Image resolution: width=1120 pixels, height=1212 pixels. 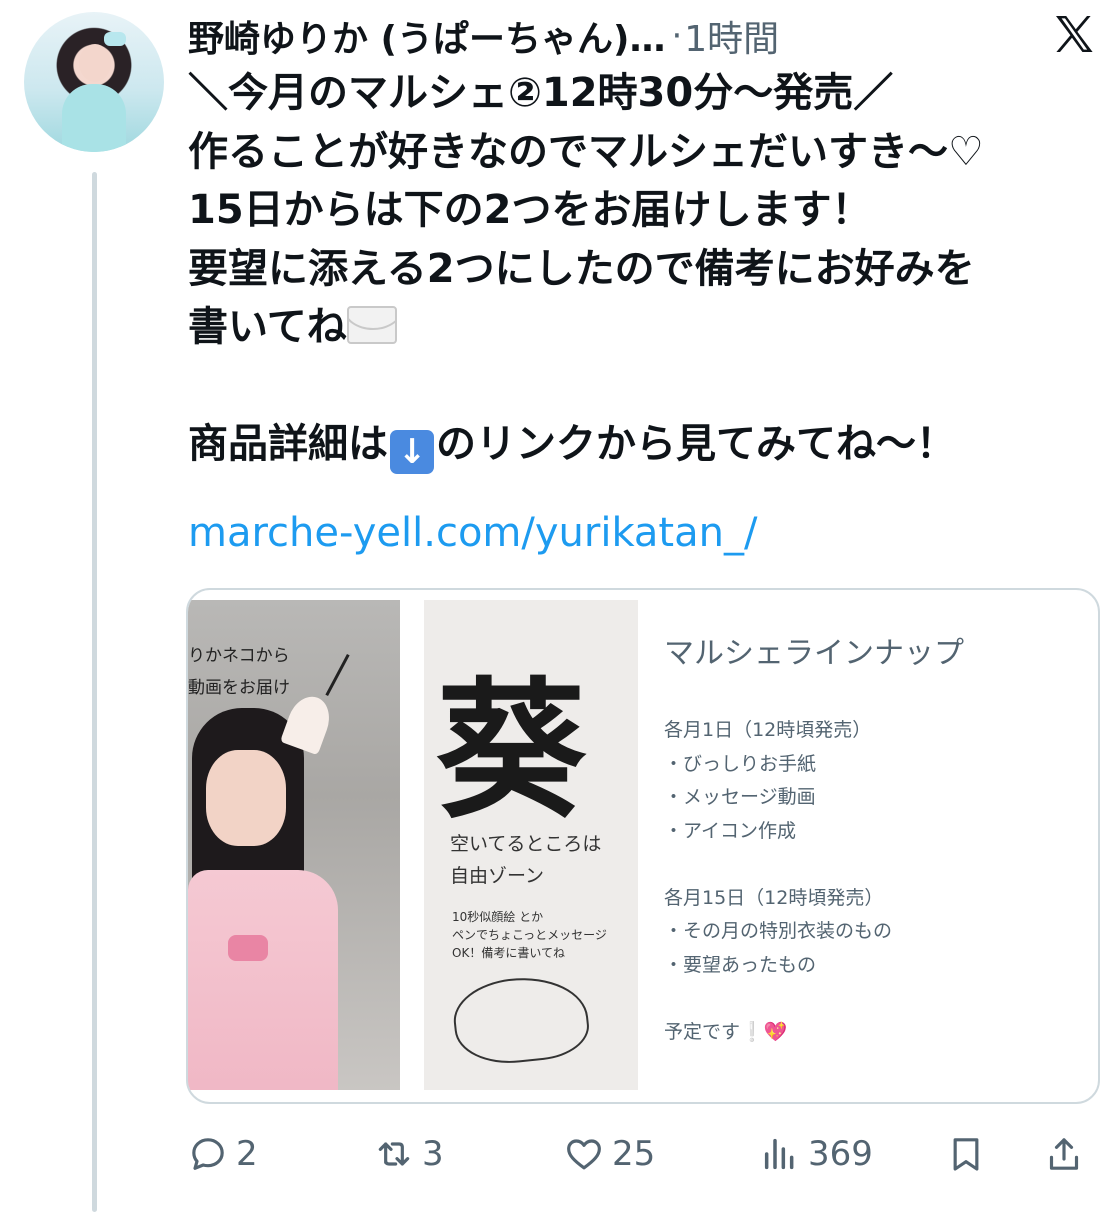 I want to click on detail-before-text: 商品詳細は, so click(x=288, y=444).